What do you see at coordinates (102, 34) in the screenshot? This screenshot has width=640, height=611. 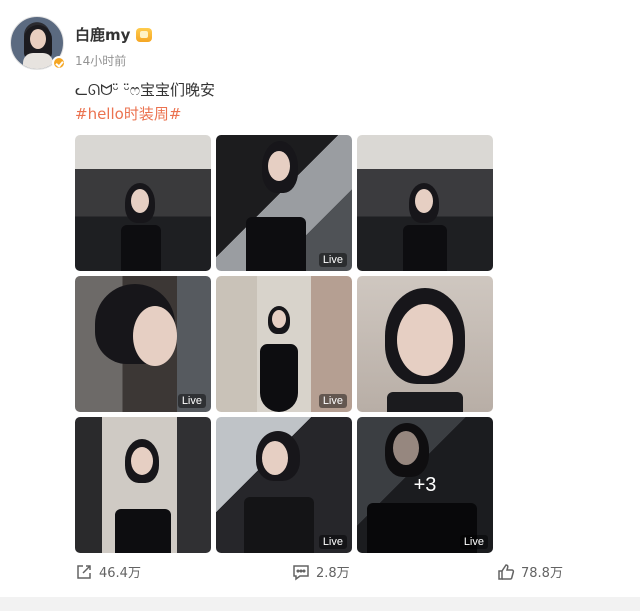 I see `username: 白鹿my` at bounding box center [102, 34].